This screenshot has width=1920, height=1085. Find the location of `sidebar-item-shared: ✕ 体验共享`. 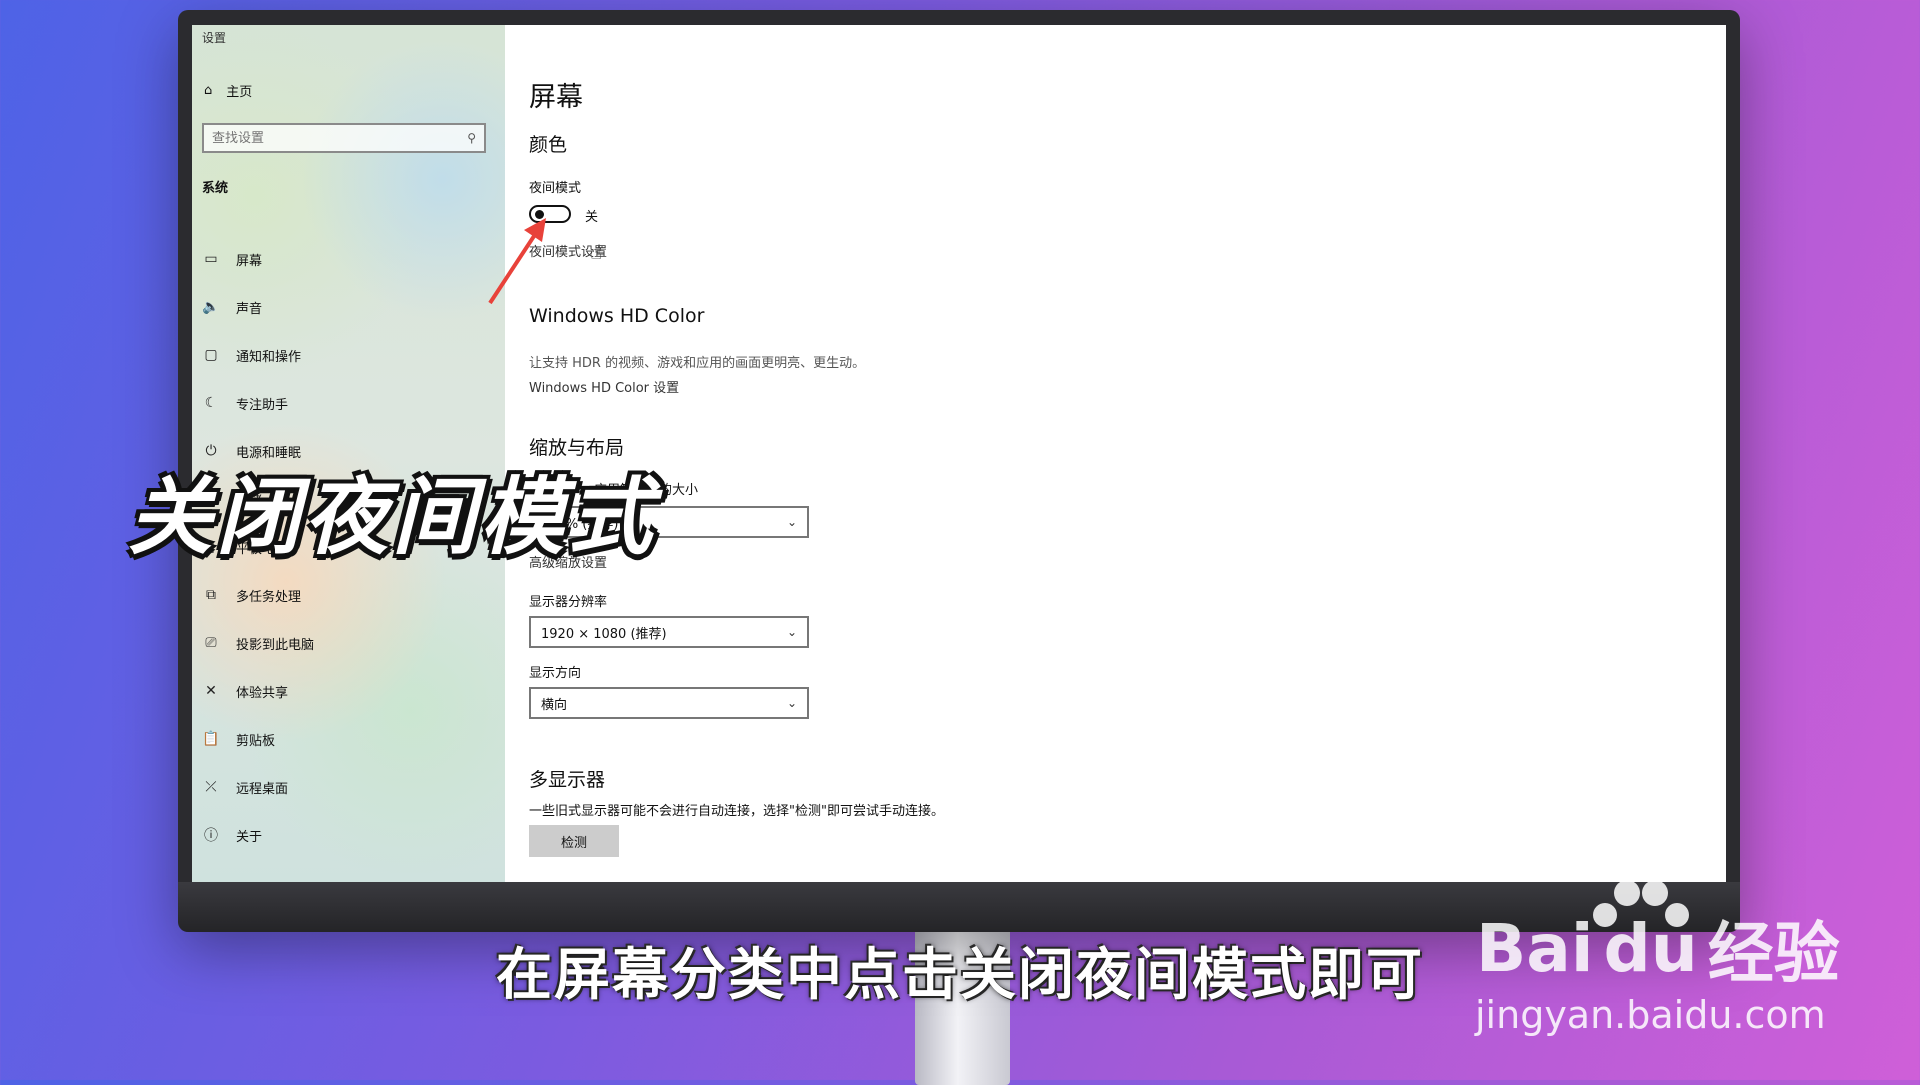

sidebar-item-shared: ✕ 体验共享 is located at coordinates (348, 691).